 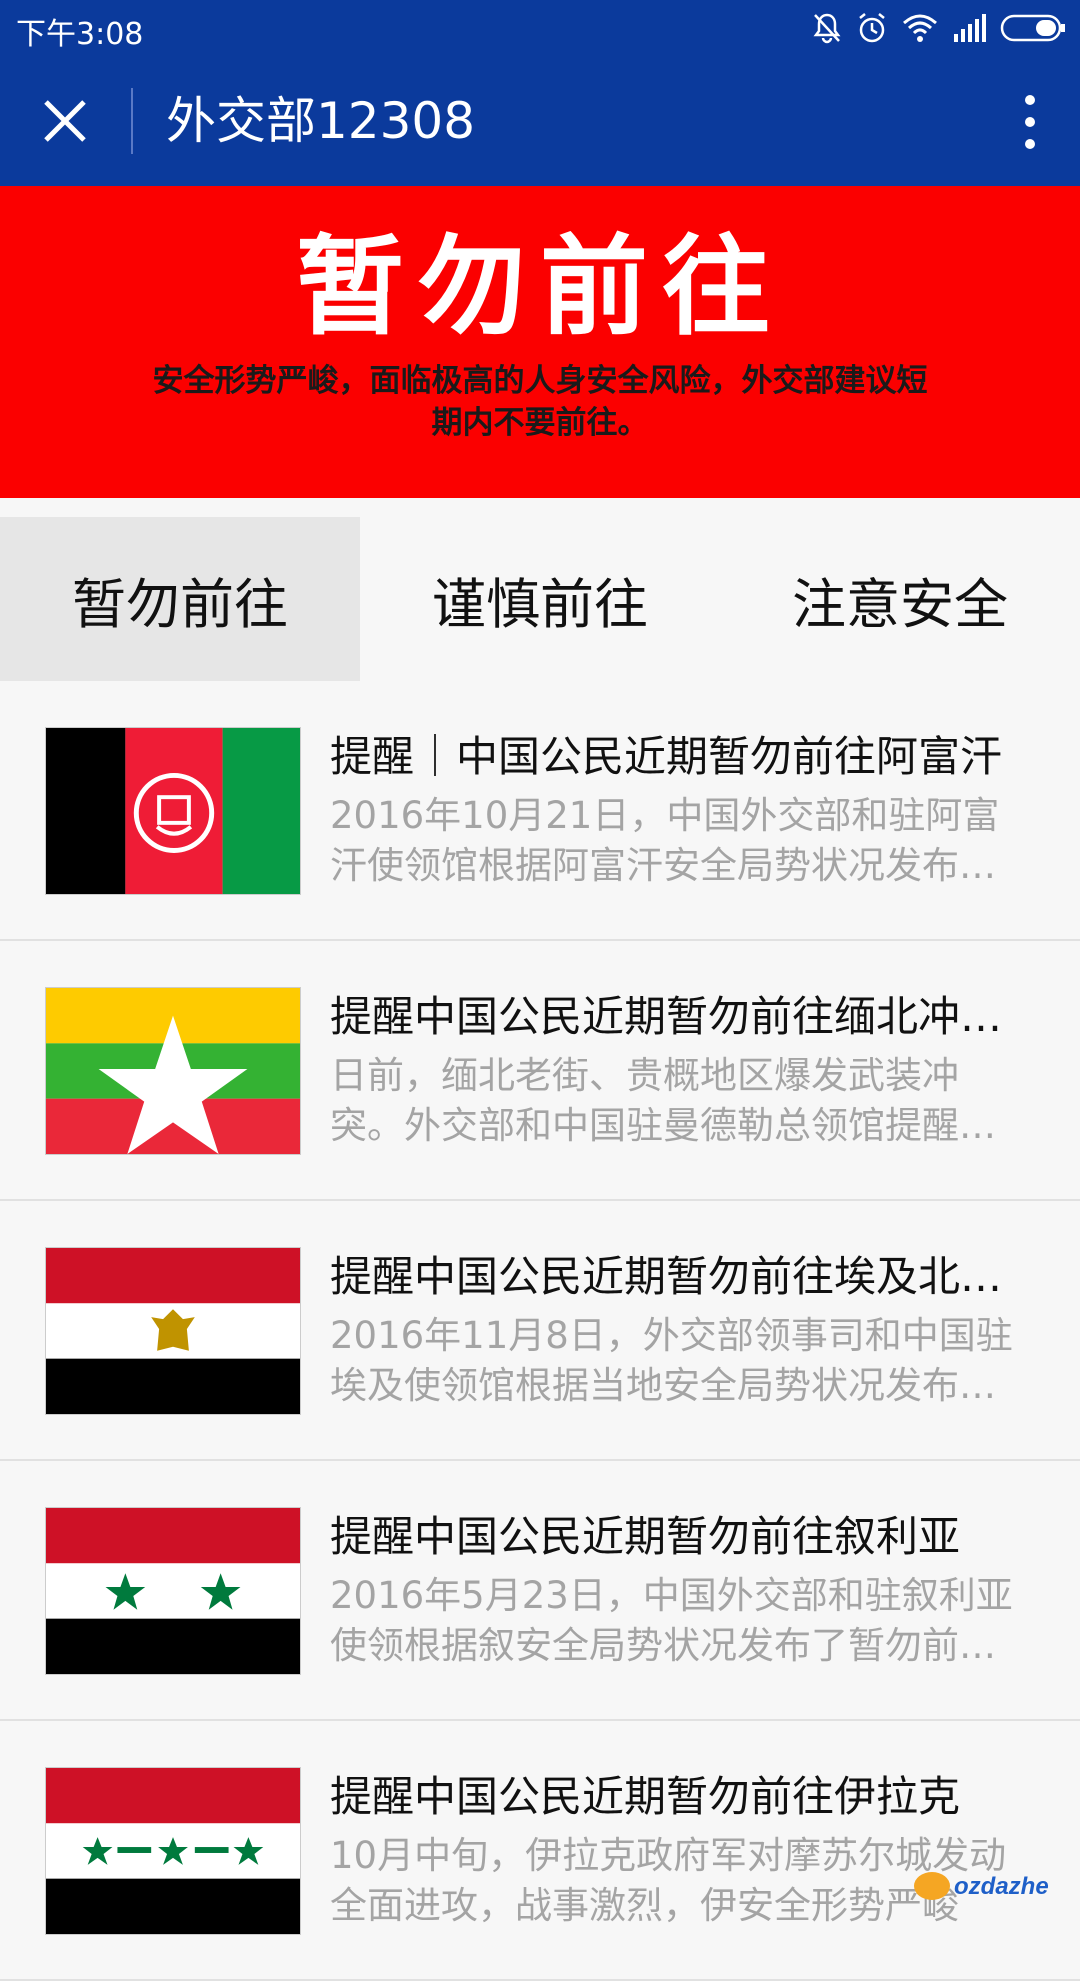 I want to click on banner-headline: 暂勿前往, so click(x=539, y=287).